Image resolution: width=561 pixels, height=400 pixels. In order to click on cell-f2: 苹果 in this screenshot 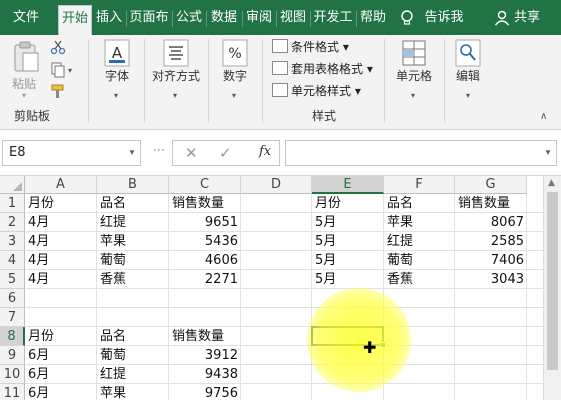, I will do `click(419, 222)`.